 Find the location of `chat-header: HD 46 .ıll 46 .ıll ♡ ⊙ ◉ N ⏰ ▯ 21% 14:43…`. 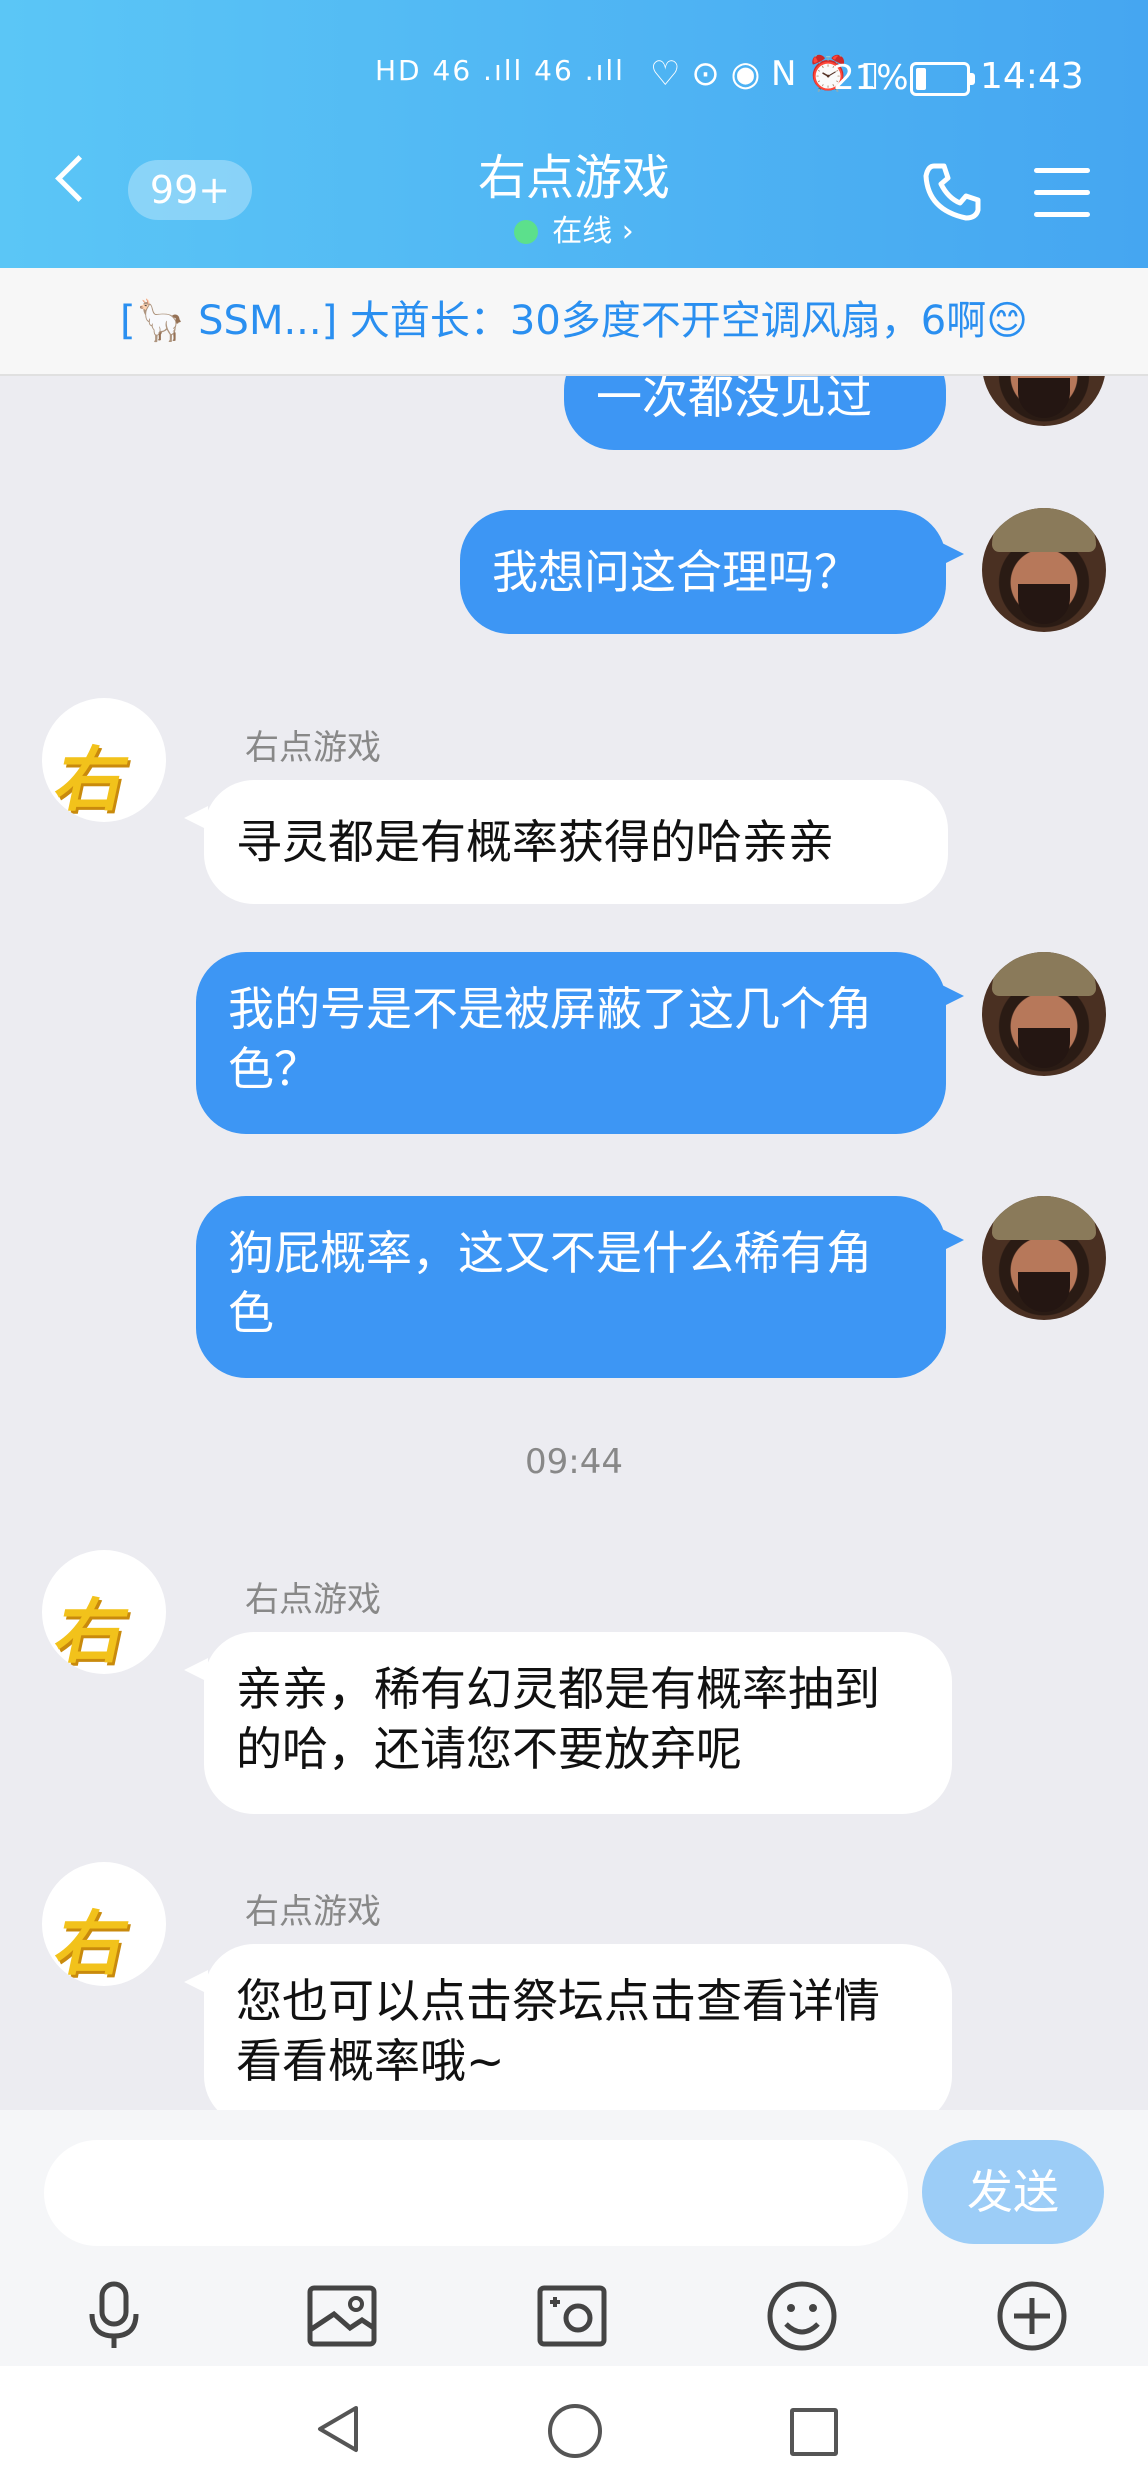

chat-header: HD 46 .ıll 46 .ıll ♡ ⊙ ◉ N ⏰ ▯ 21% 14:43… is located at coordinates (574, 134).